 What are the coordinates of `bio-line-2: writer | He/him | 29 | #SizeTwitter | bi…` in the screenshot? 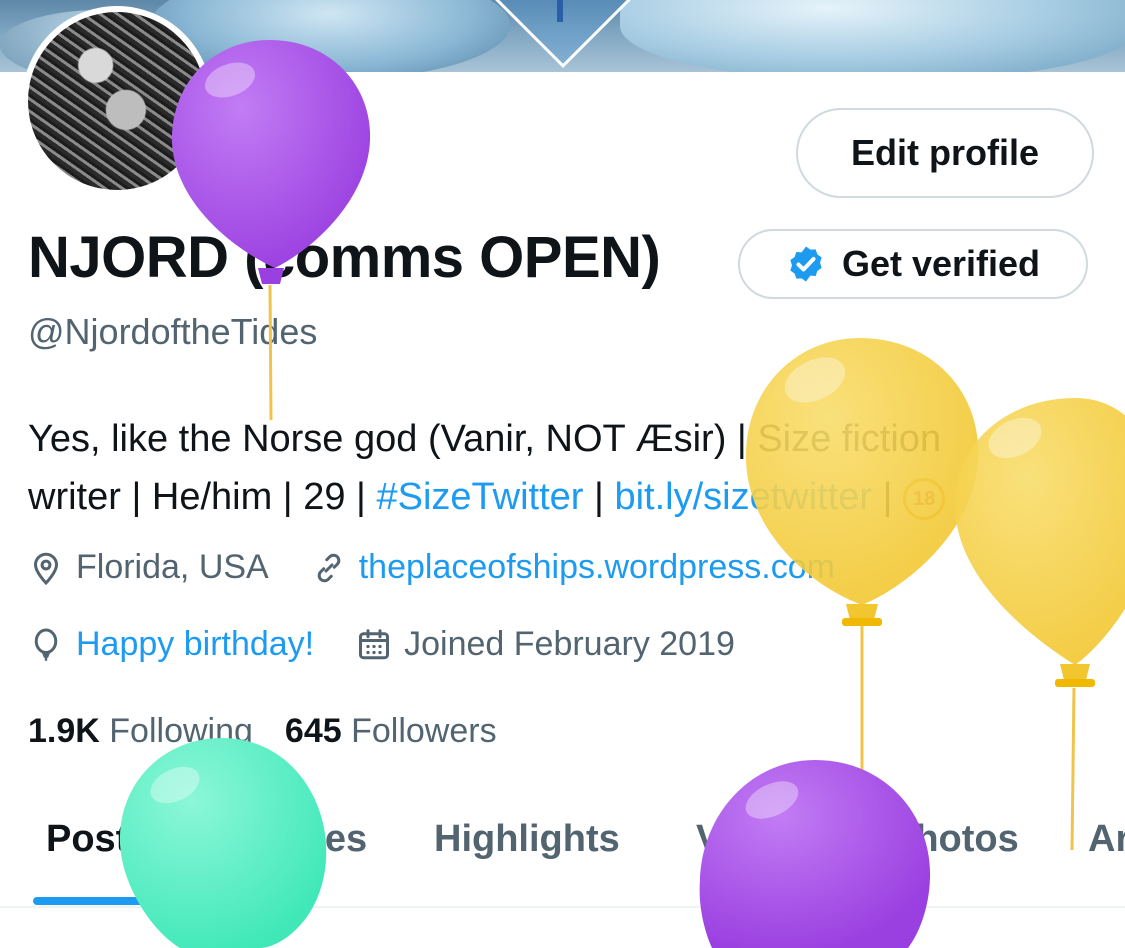 It's located at (573, 497).